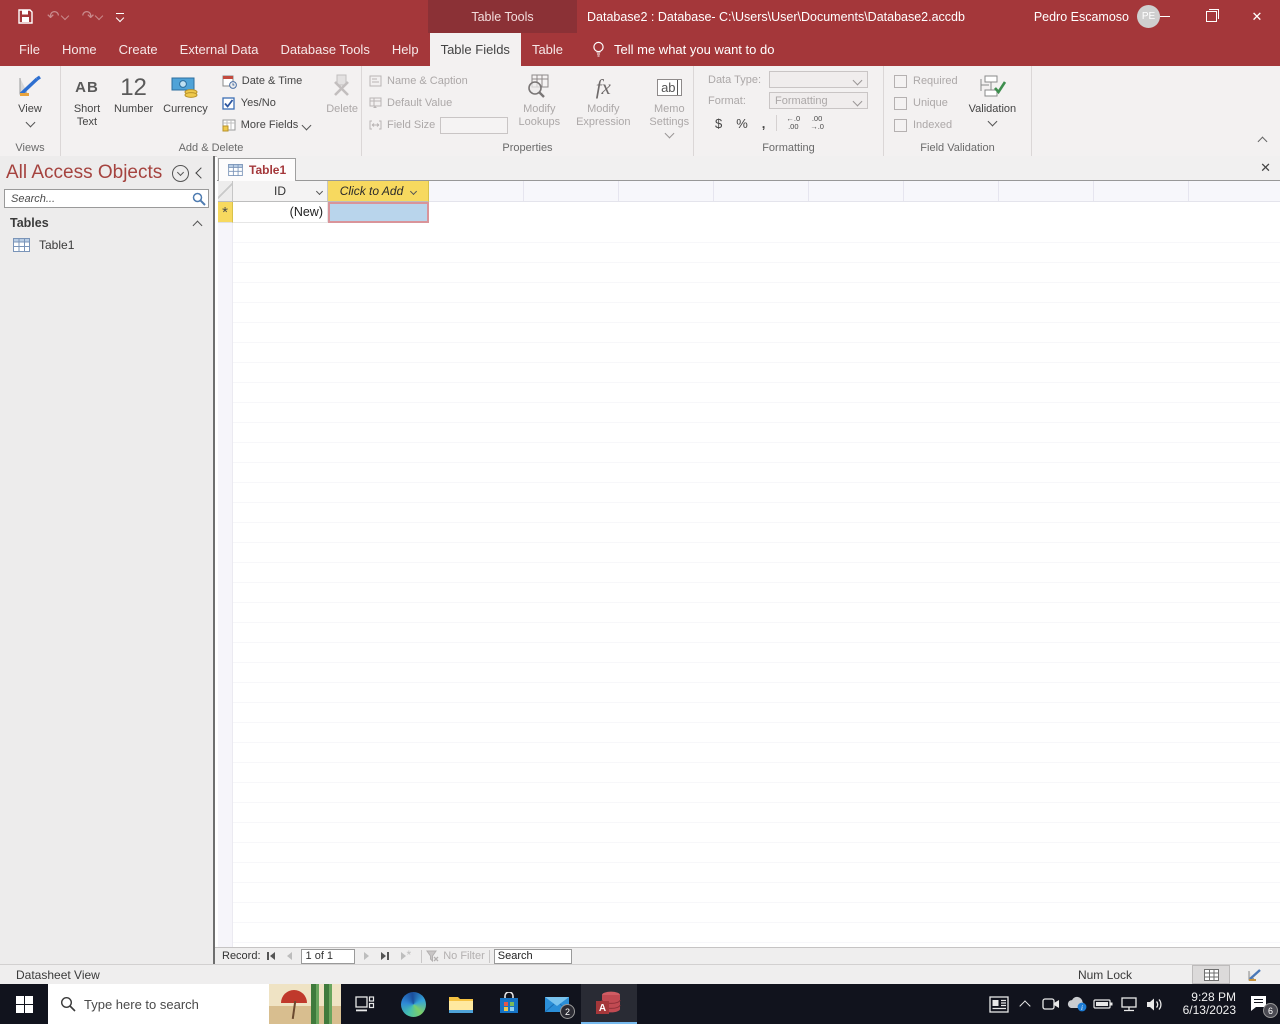 This screenshot has width=1280, height=1024. I want to click on document-close-button: ✕, so click(1265, 168).